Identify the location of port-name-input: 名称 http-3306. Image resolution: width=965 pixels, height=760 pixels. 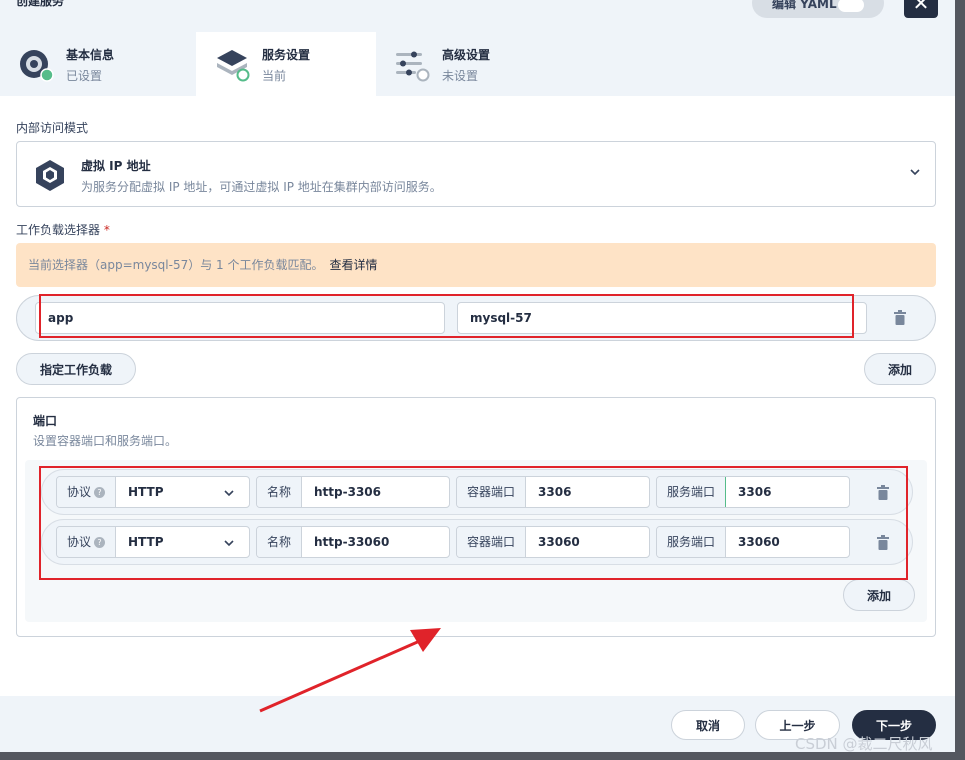
(353, 492).